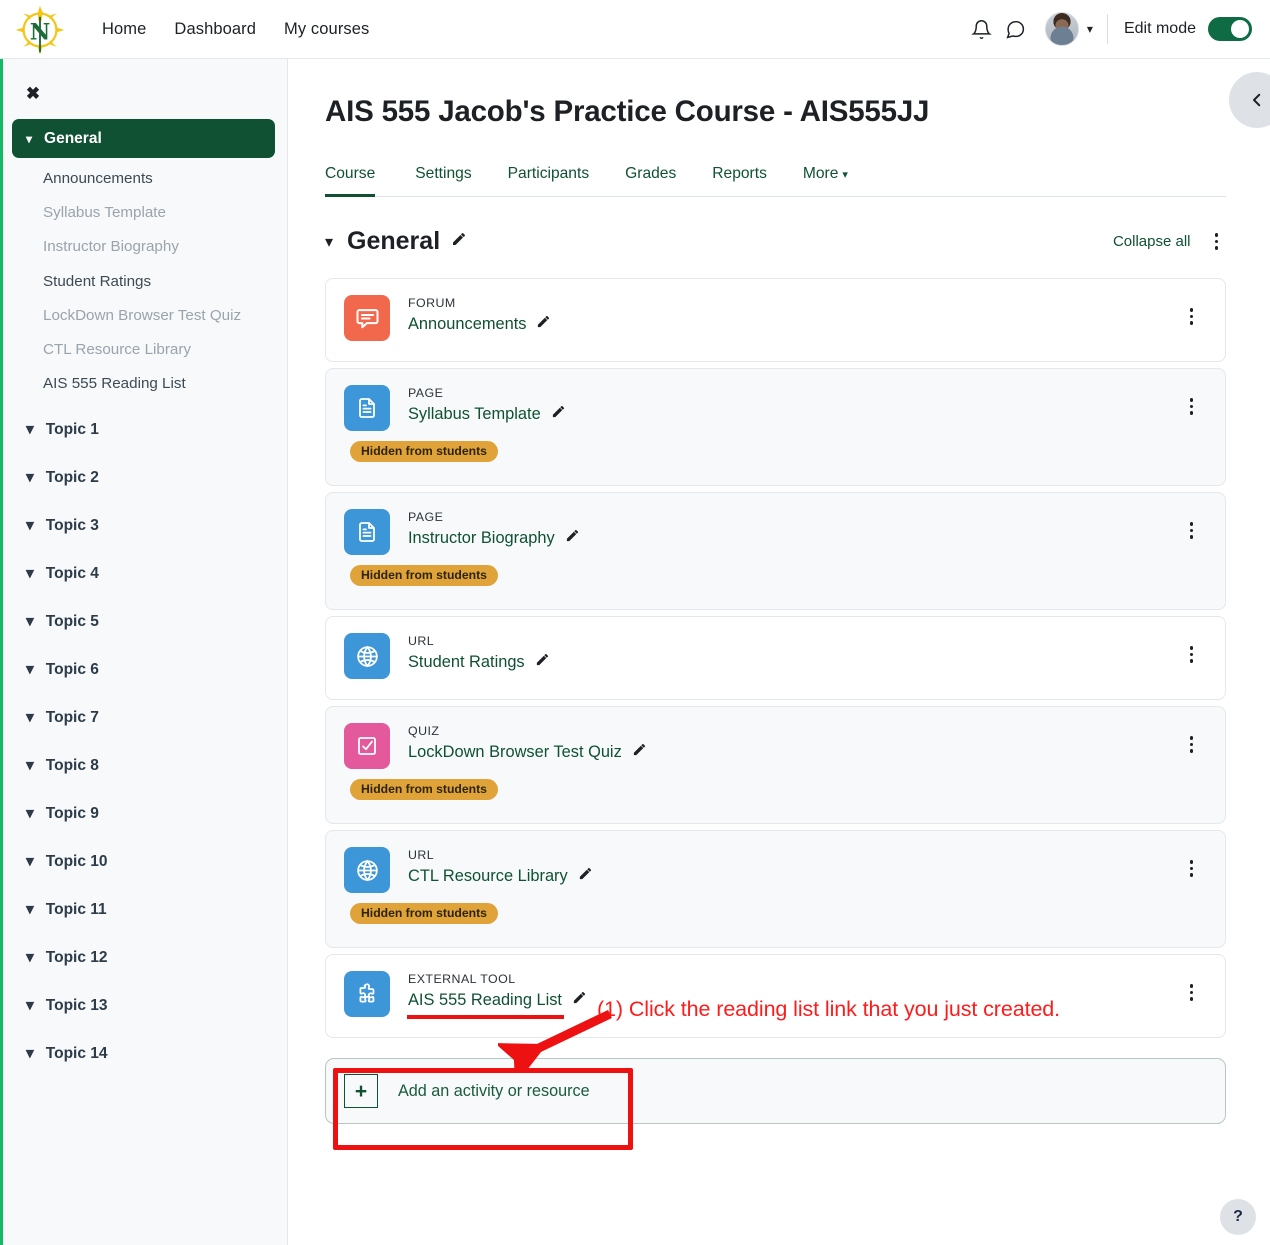  What do you see at coordinates (548, 177) in the screenshot?
I see `tab-participants: Participants` at bounding box center [548, 177].